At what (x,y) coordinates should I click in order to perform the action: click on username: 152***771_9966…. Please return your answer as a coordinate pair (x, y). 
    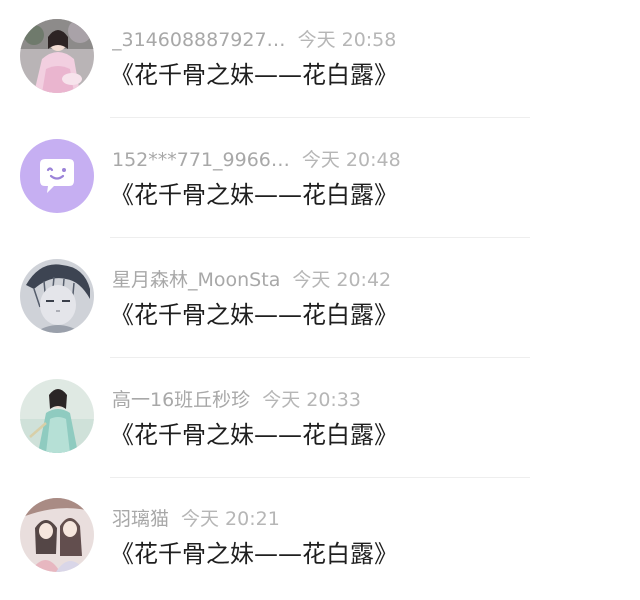
    Looking at the image, I should click on (201, 160).